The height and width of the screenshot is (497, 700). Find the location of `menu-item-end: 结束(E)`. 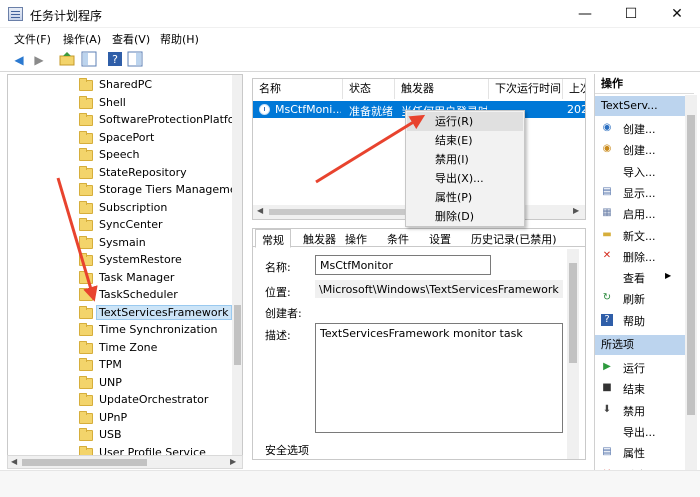

menu-item-end: 结束(E) is located at coordinates (465, 140).